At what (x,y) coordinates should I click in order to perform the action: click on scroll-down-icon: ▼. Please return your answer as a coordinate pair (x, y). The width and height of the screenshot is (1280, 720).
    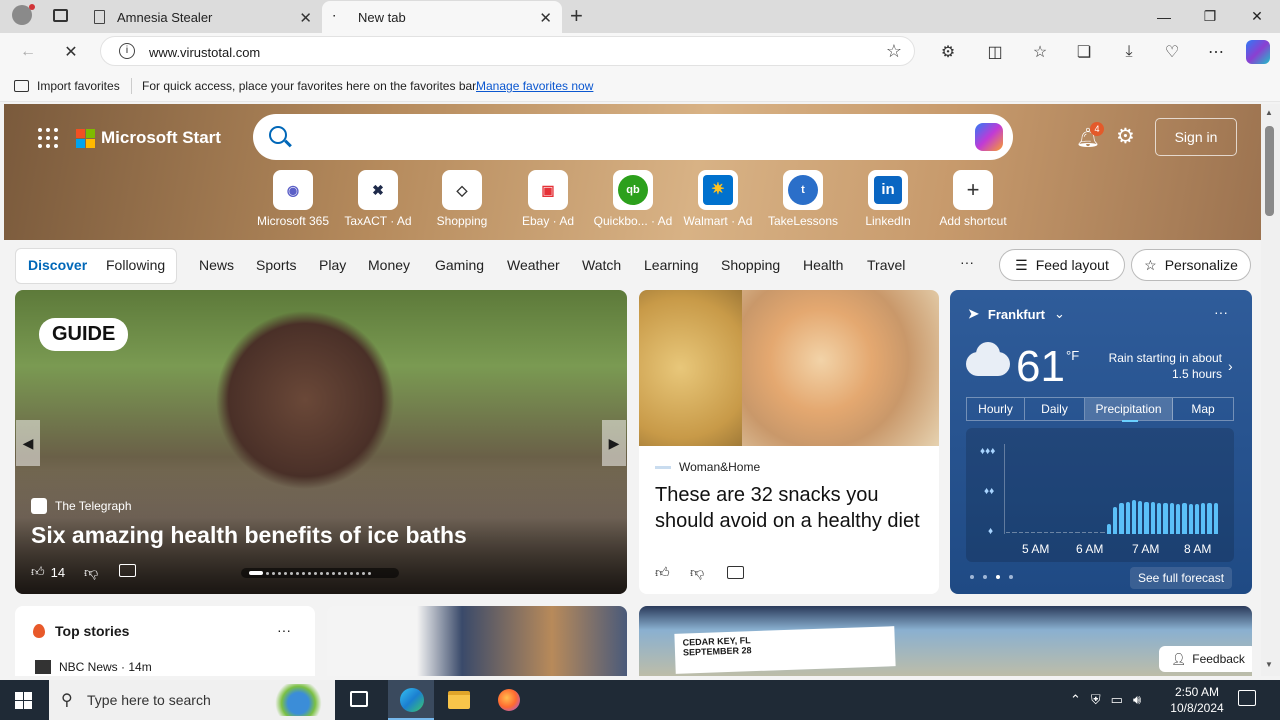
    Looking at the image, I should click on (1269, 664).